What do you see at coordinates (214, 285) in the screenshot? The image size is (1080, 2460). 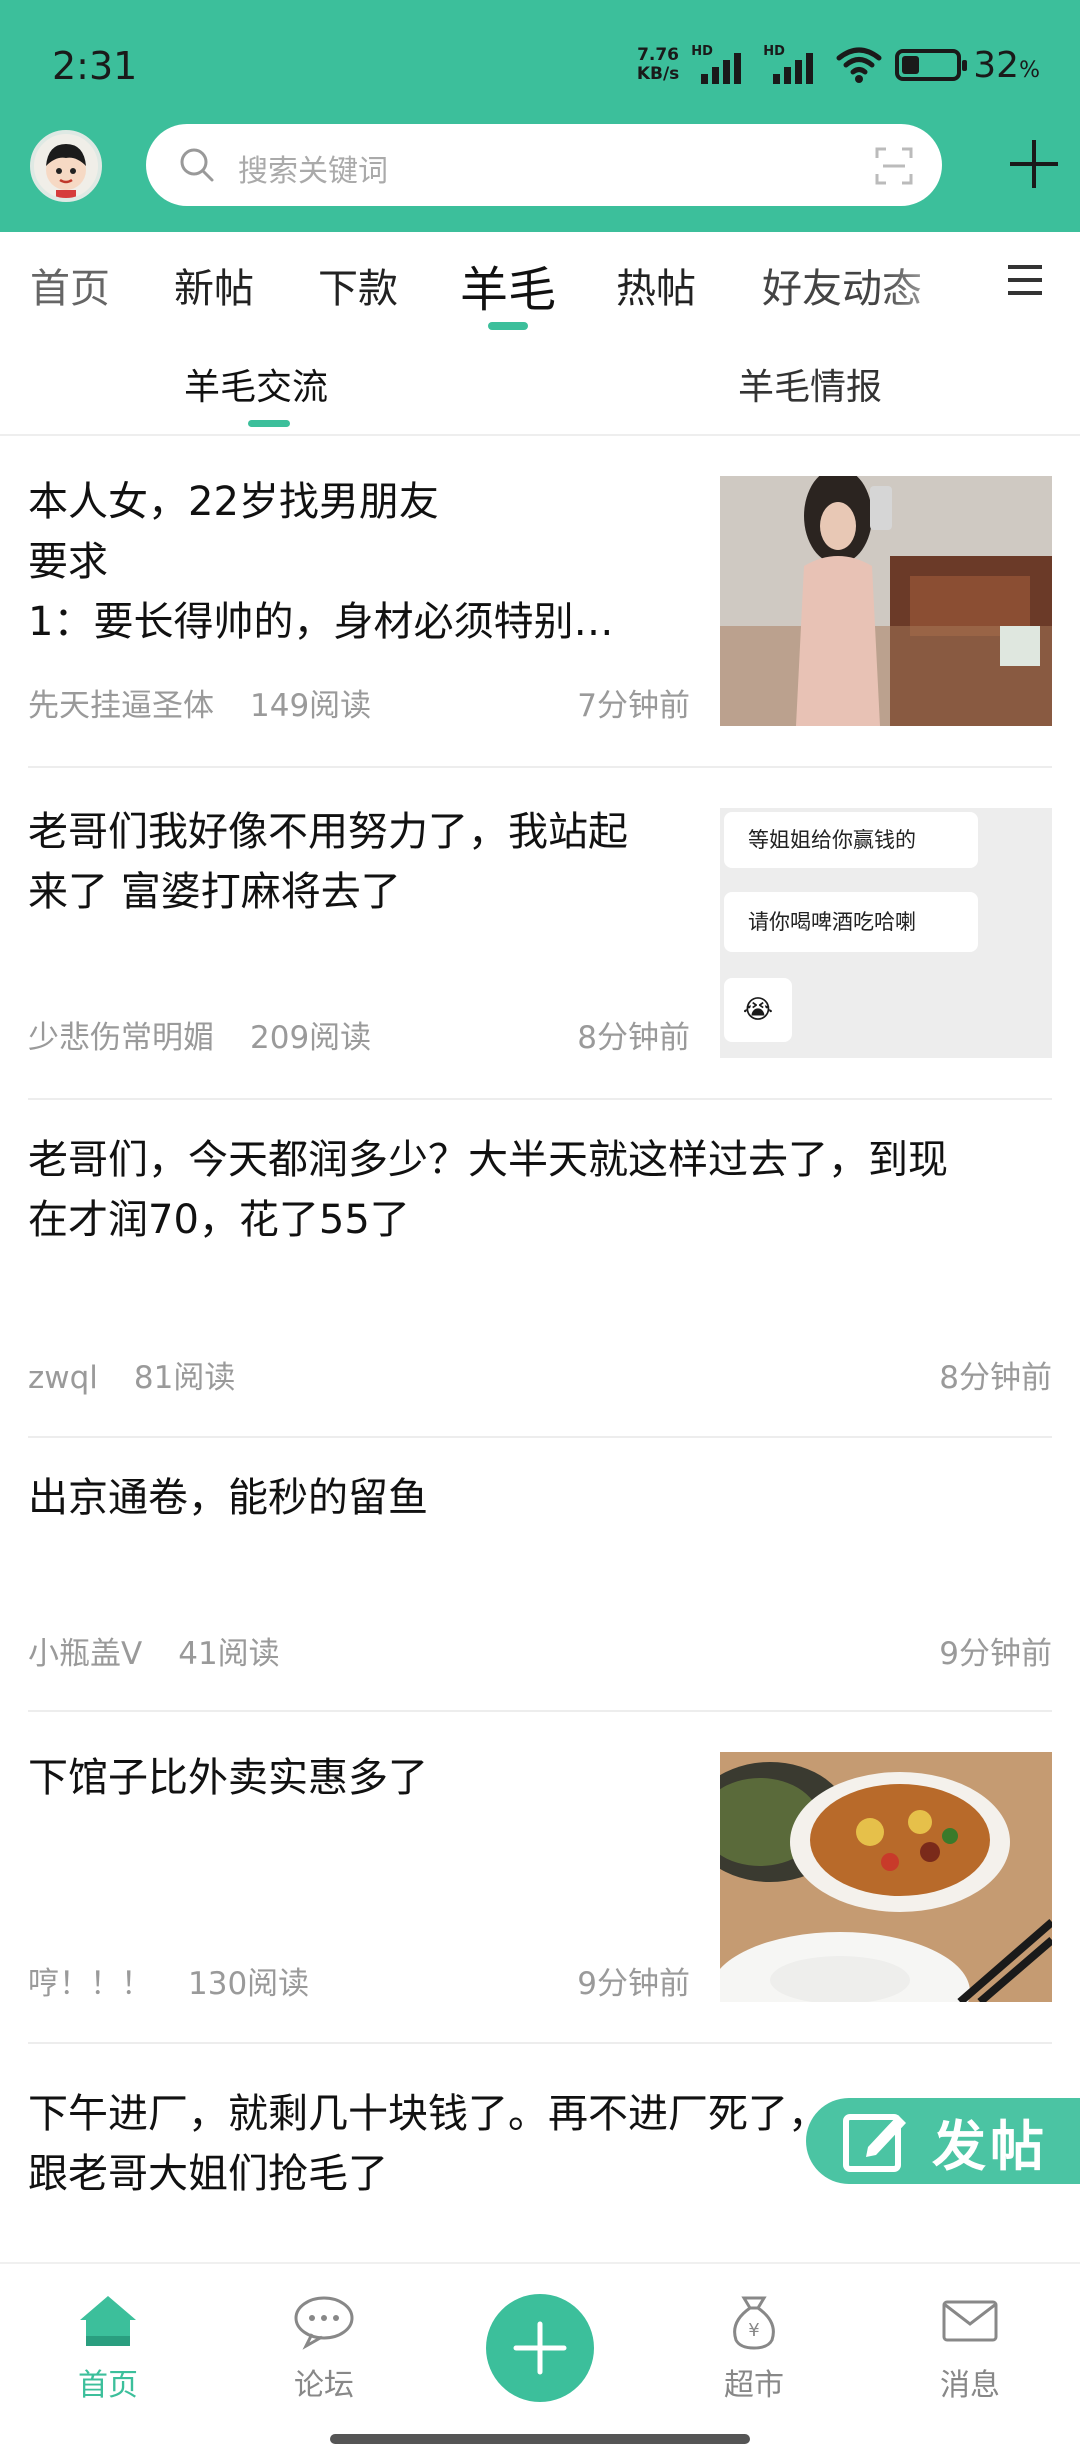 I see `tab-new-posts: 新帖` at bounding box center [214, 285].